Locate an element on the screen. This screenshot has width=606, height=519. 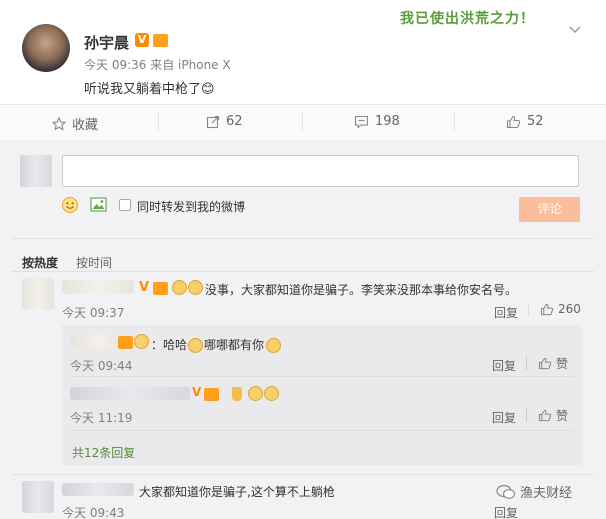
comment-text: 大家都知道你是骗子,这个算不上躺枪 is located at coordinates (237, 492).